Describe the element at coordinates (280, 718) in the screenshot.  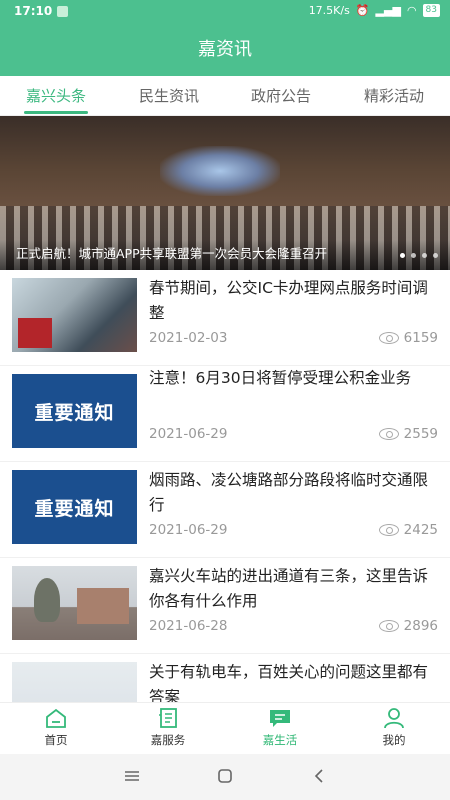
I see `chat-icon` at that location.